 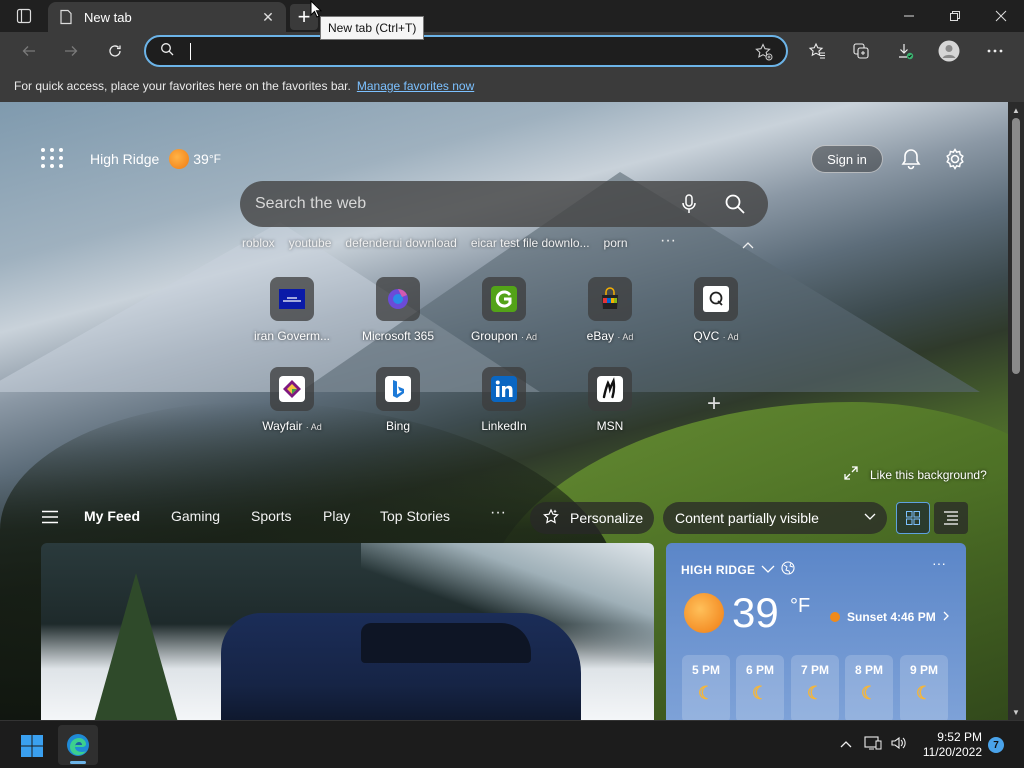 I want to click on chevron-down-icon, so click(x=768, y=570).